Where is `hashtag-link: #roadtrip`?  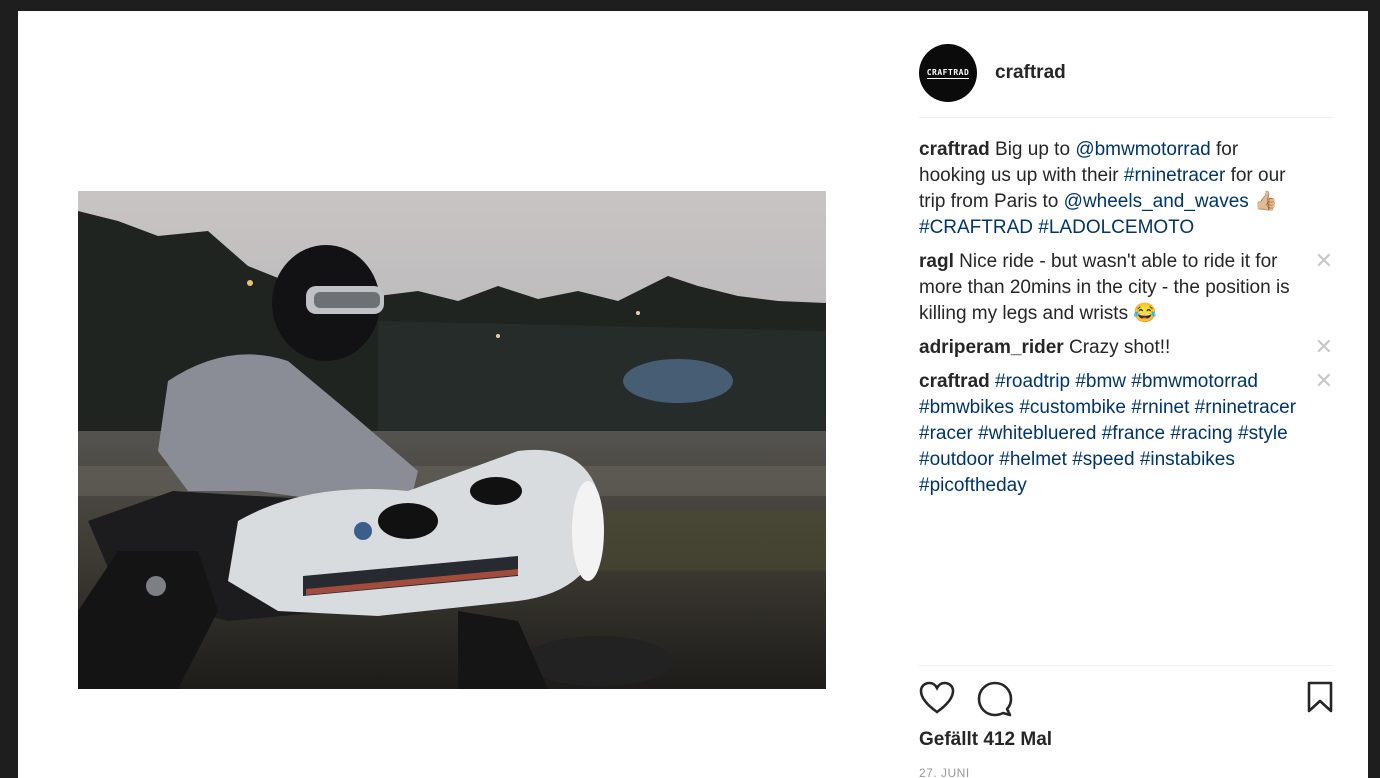
hashtag-link: #roadtrip is located at coordinates (1032, 381).